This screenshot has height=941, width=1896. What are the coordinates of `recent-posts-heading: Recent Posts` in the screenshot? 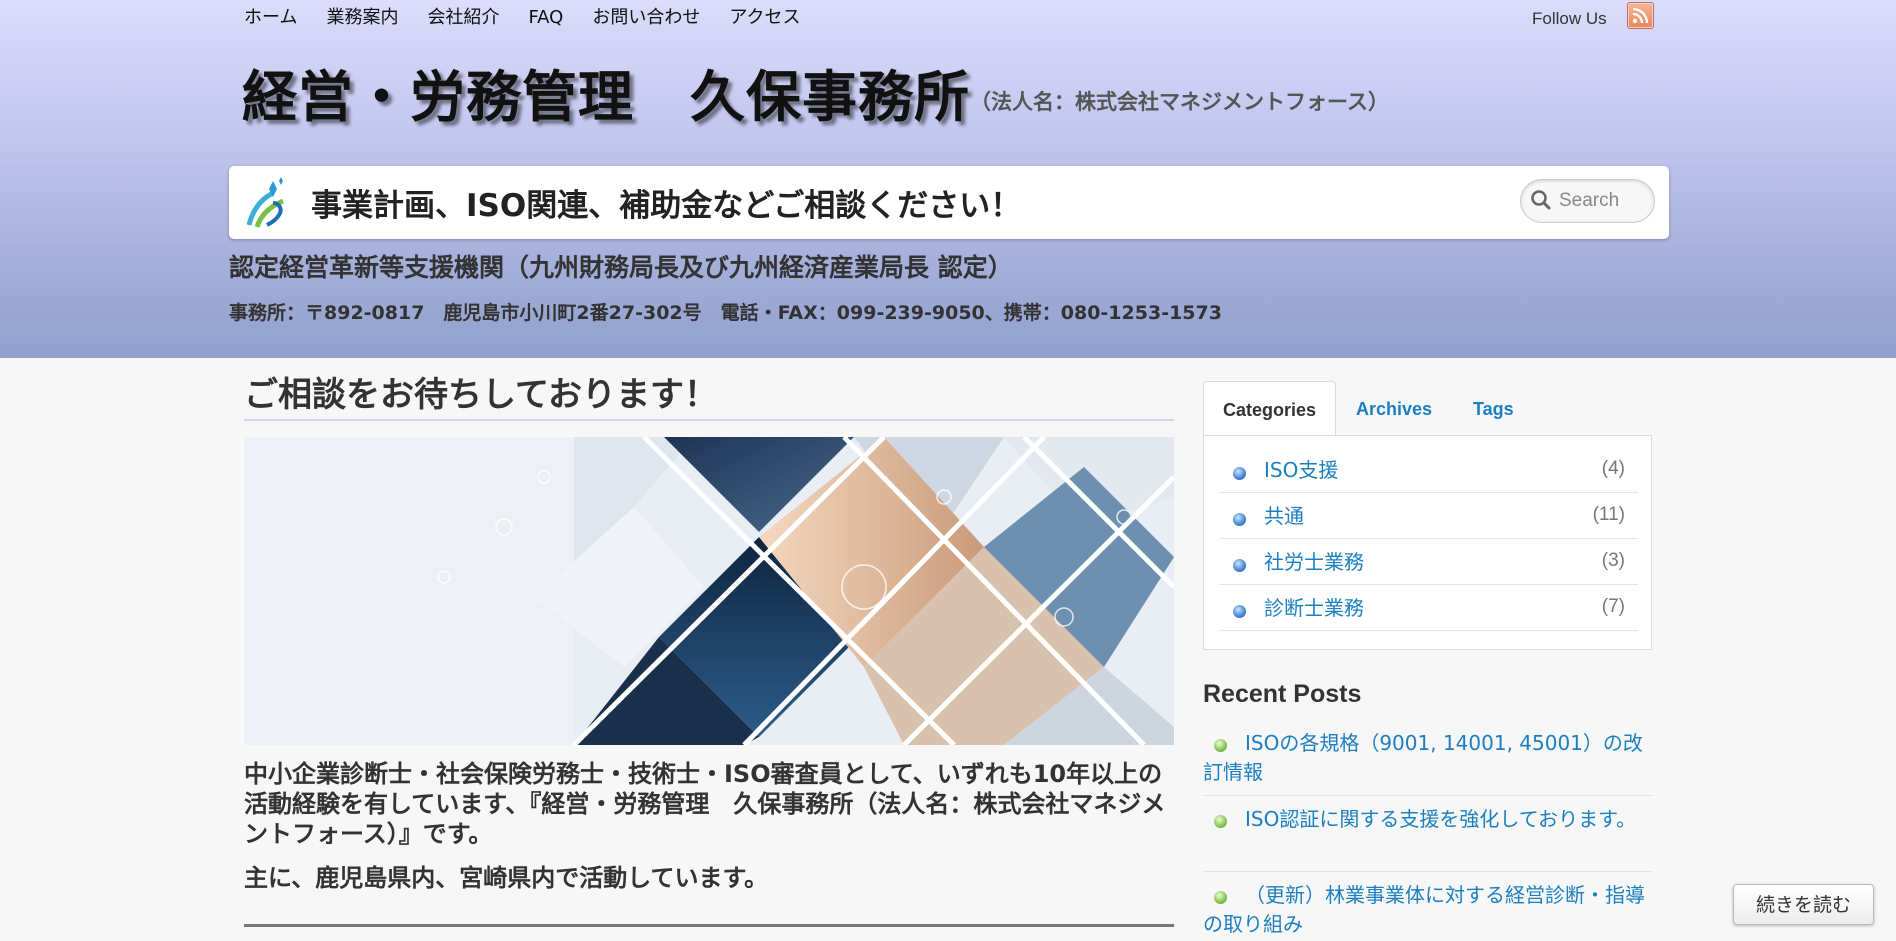 It's located at (1282, 694).